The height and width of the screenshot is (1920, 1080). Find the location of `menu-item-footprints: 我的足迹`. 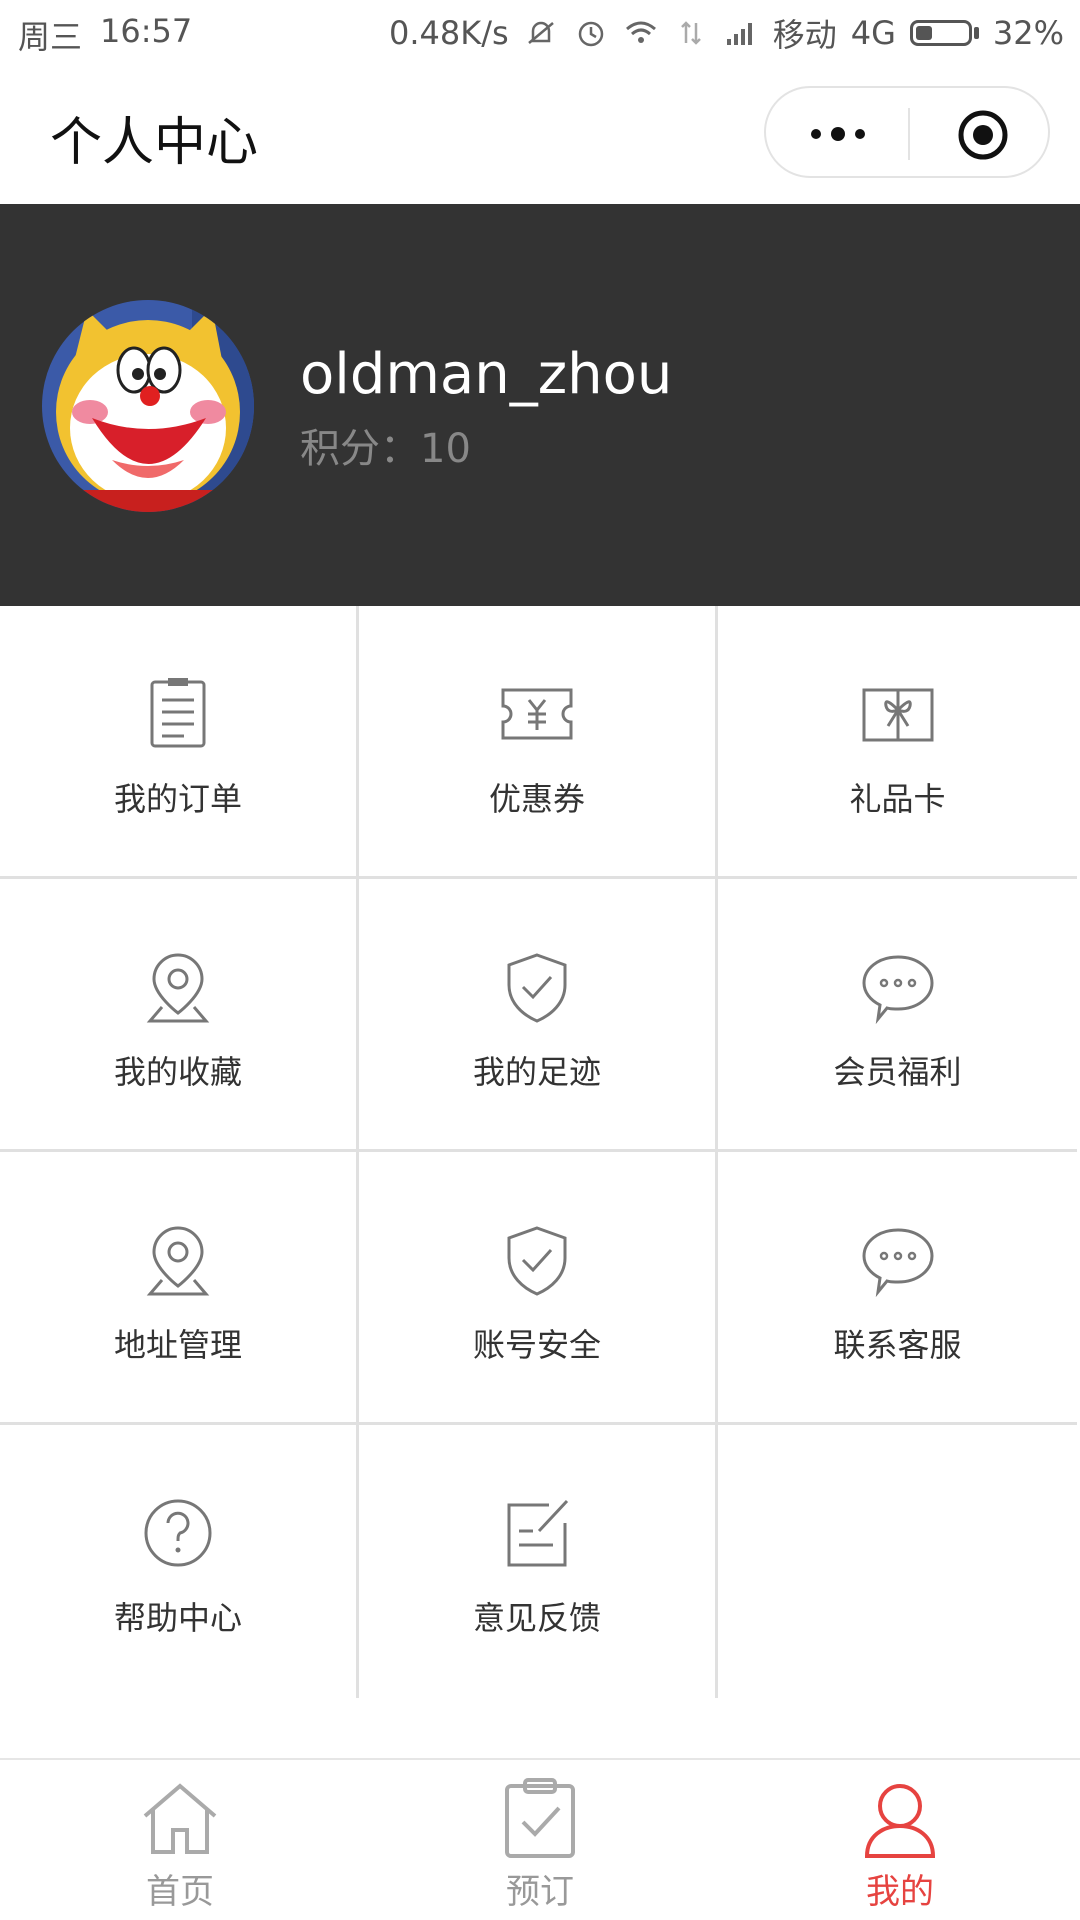

menu-item-footprints: 我的足迹 is located at coordinates (538, 1015).